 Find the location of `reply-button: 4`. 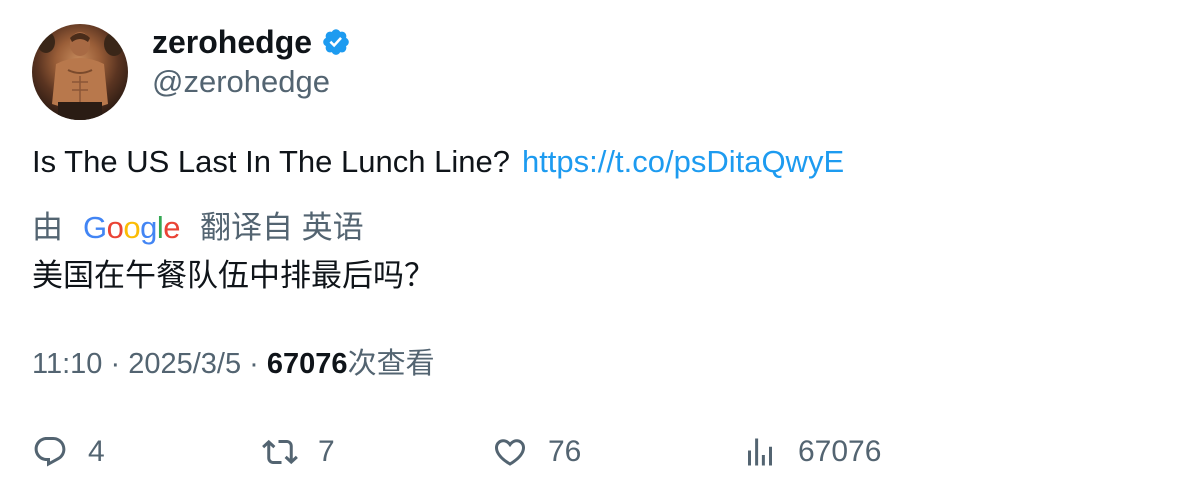

reply-button: 4 is located at coordinates (68, 452).